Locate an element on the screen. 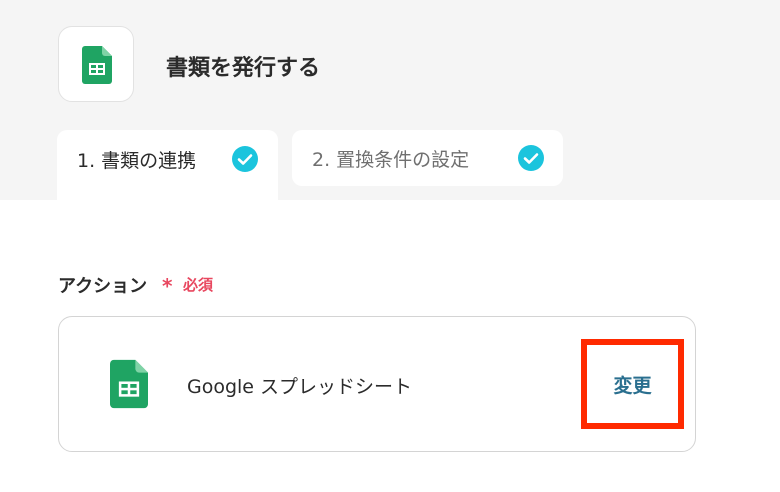 This screenshot has height=492, width=780. change-app-button: 変更 is located at coordinates (632, 384).